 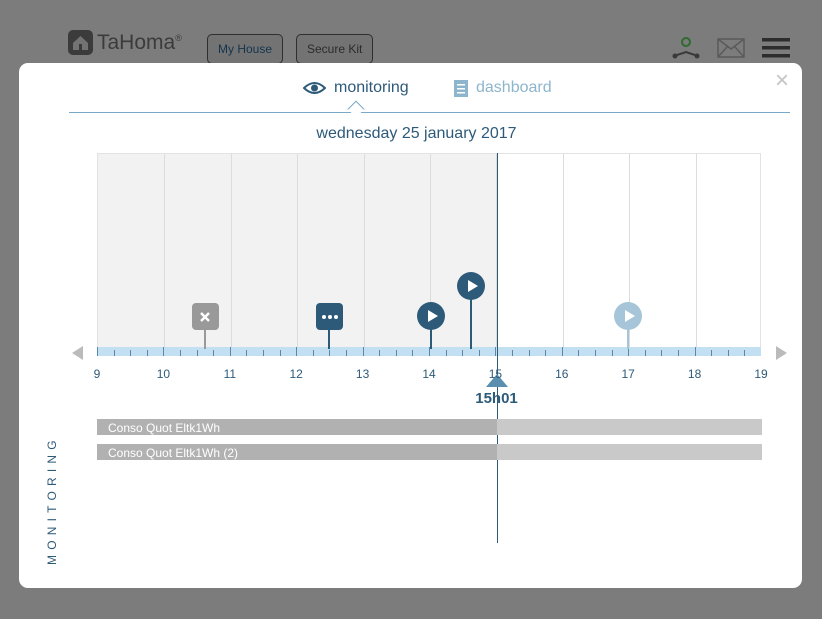 What do you see at coordinates (562, 374) in the screenshot?
I see `hour-label: 16` at bounding box center [562, 374].